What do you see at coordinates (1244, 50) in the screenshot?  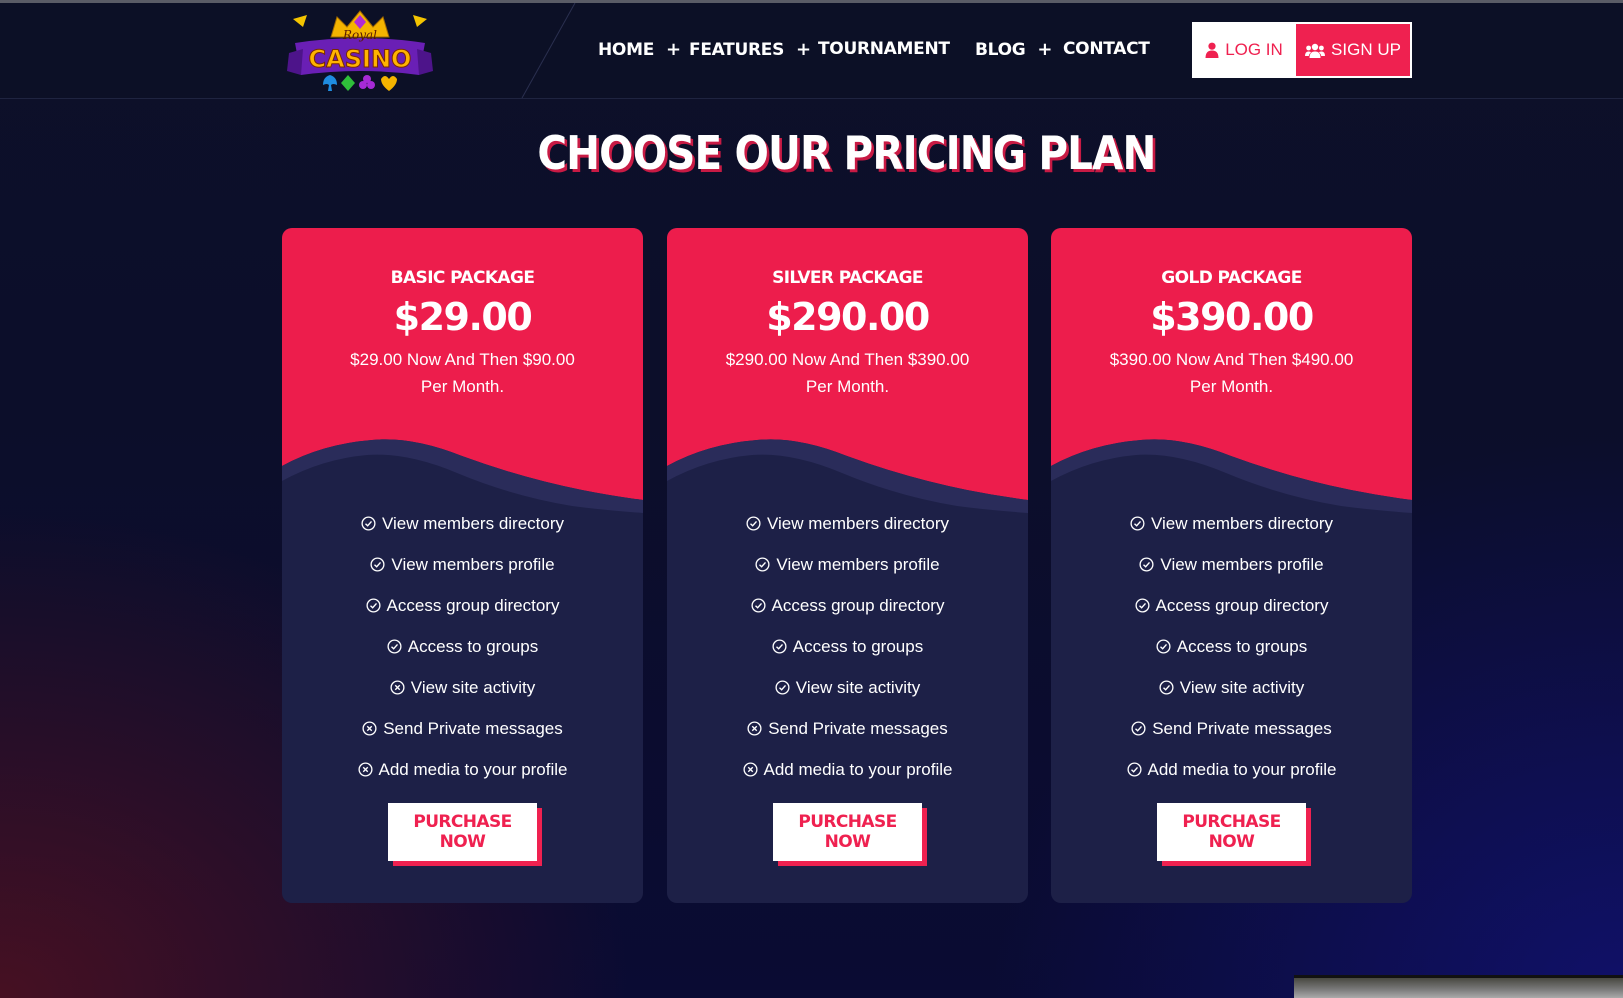 I see `login-button: LOG IN` at bounding box center [1244, 50].